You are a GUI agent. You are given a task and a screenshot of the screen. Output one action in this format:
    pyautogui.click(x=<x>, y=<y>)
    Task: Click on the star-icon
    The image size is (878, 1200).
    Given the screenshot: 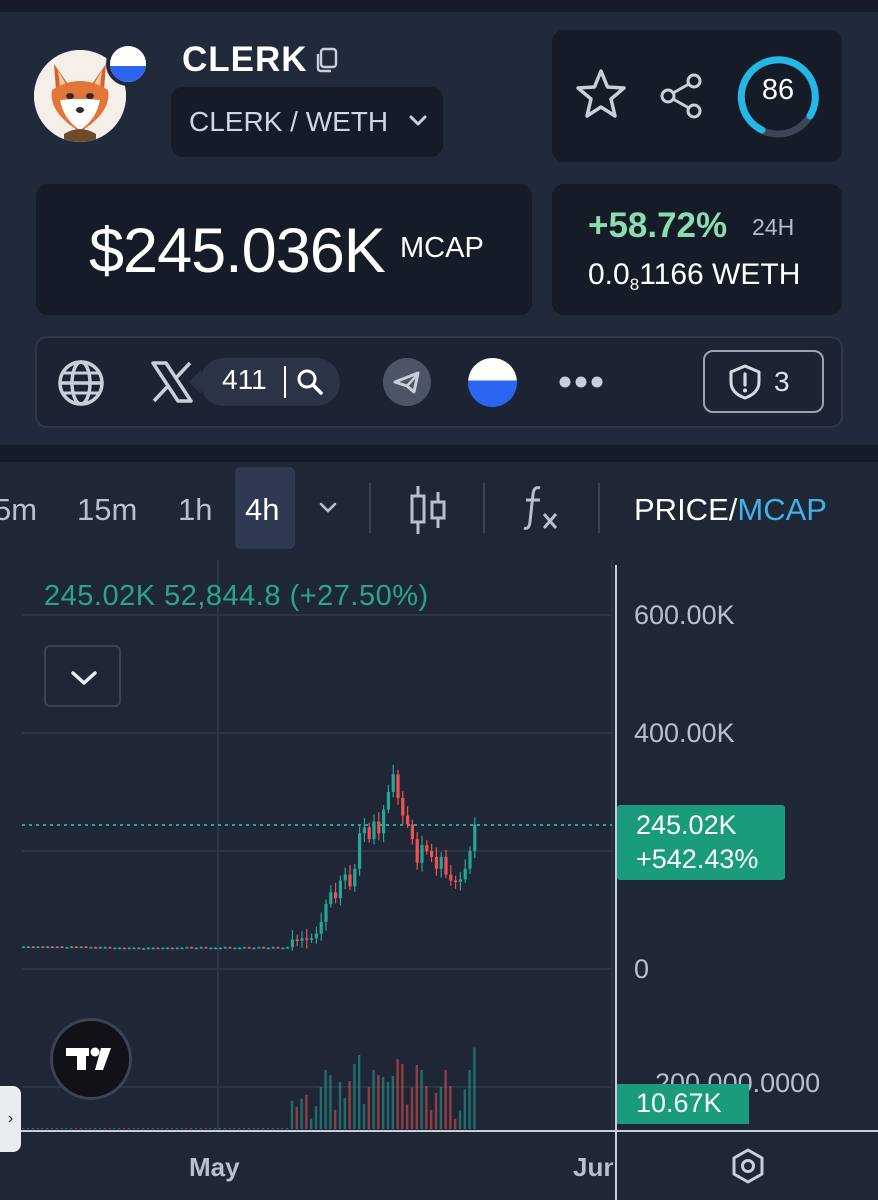 What is the action you would take?
    pyautogui.click(x=601, y=95)
    